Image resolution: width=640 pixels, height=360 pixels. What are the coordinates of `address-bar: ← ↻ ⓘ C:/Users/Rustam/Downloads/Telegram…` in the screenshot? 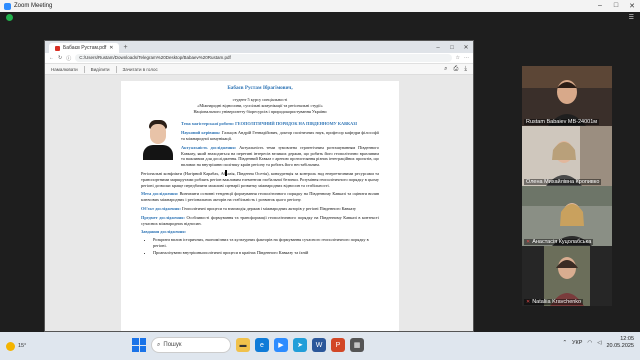 It's located at (259, 58).